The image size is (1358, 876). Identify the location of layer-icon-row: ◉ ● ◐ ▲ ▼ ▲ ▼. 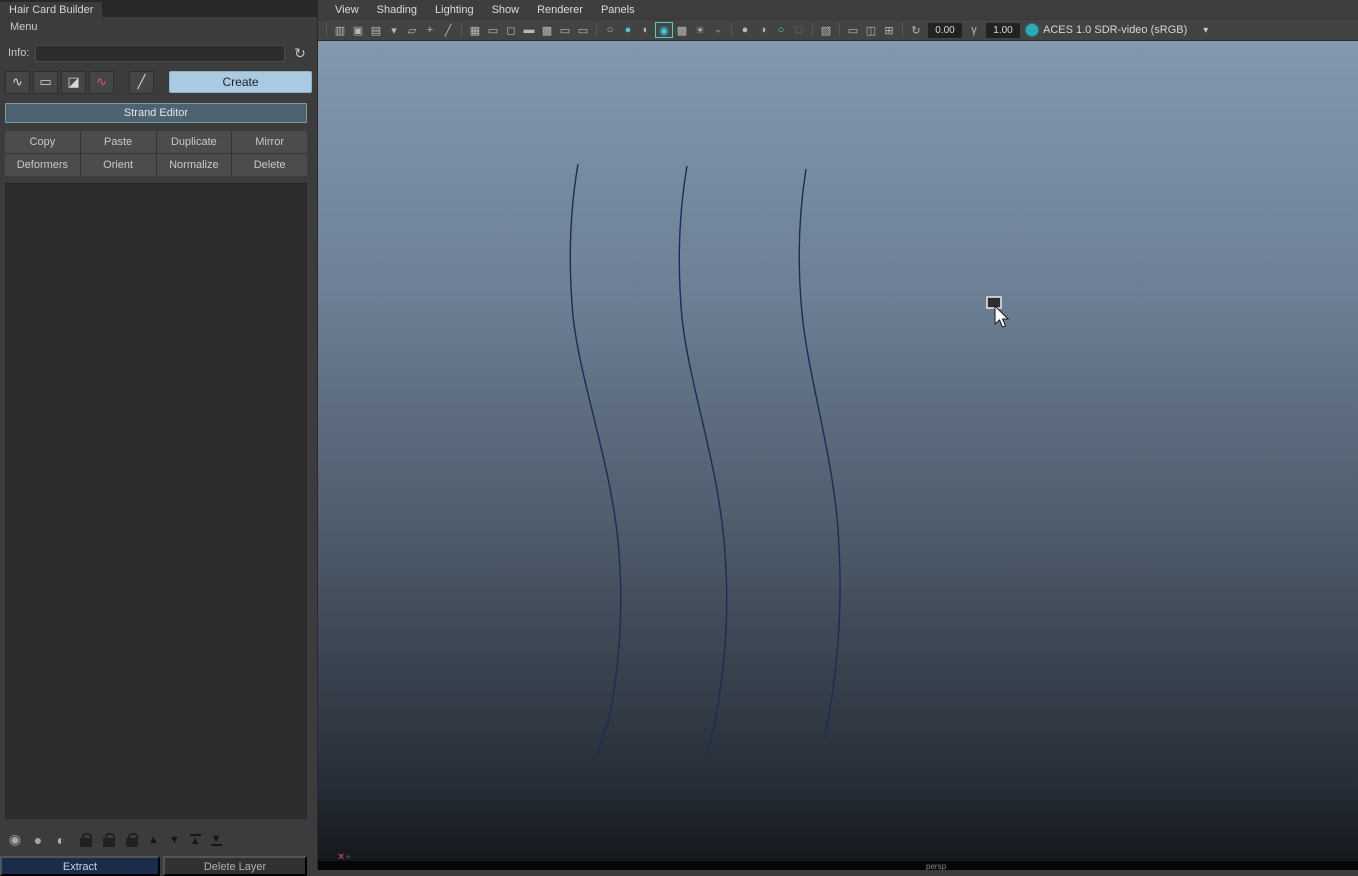
(158, 839).